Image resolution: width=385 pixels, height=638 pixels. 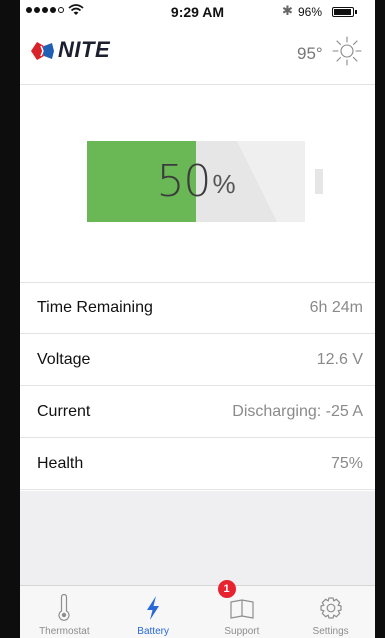 What do you see at coordinates (197, 464) in the screenshot?
I see `info-row-health: Health 75%` at bounding box center [197, 464].